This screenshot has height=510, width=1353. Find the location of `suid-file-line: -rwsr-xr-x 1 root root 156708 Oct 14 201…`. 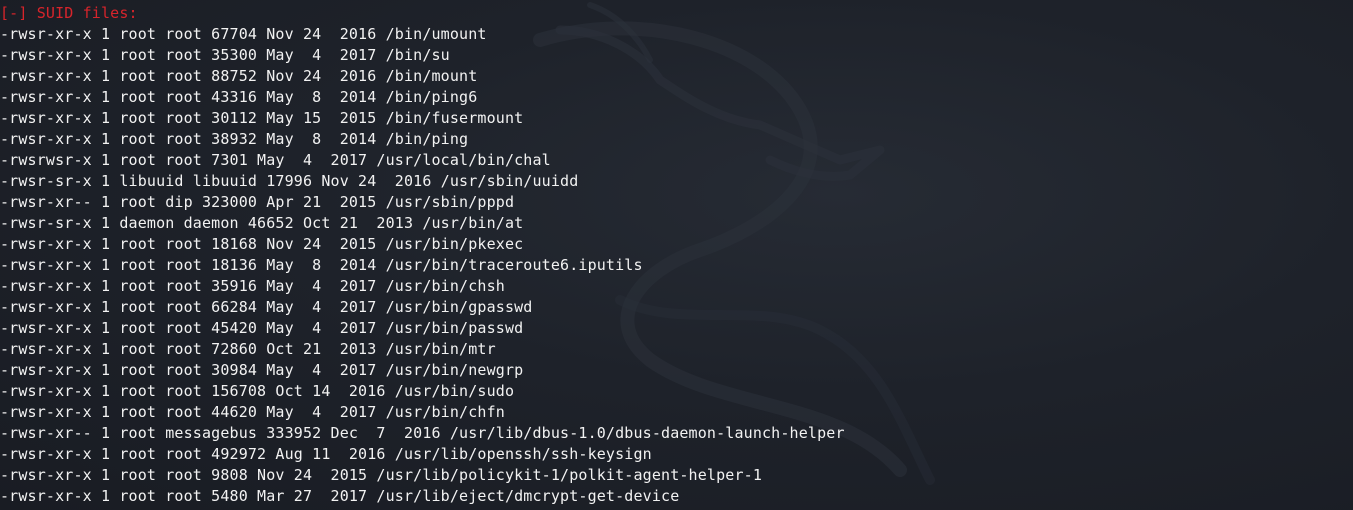

suid-file-line: -rwsr-xr-x 1 root root 156708 Oct 14 201… is located at coordinates (257, 391).